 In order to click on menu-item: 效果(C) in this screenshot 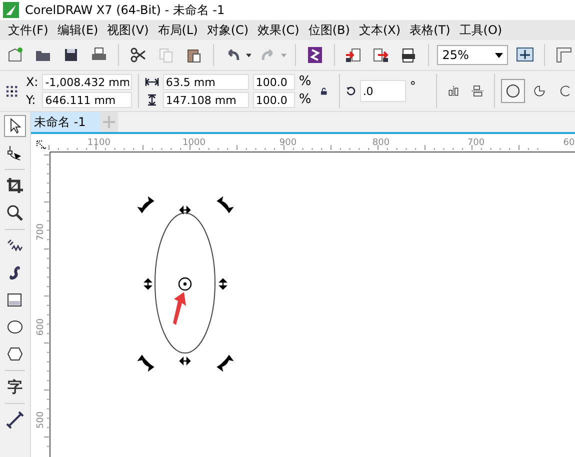, I will do `click(279, 30)`.